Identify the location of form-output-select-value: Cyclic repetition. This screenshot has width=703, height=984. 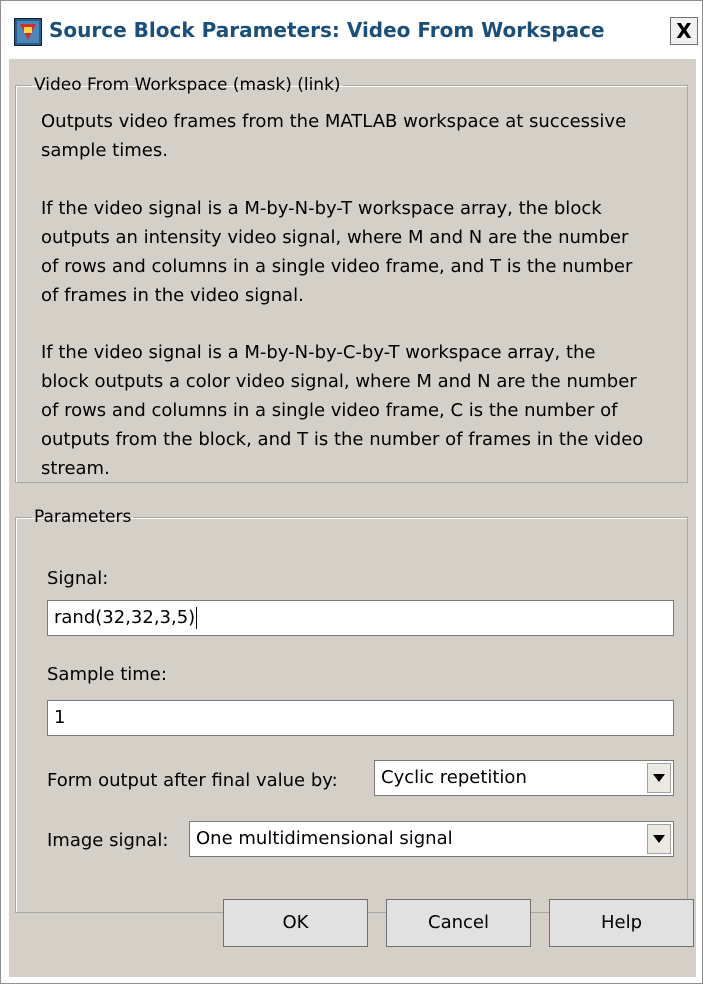
(454, 777).